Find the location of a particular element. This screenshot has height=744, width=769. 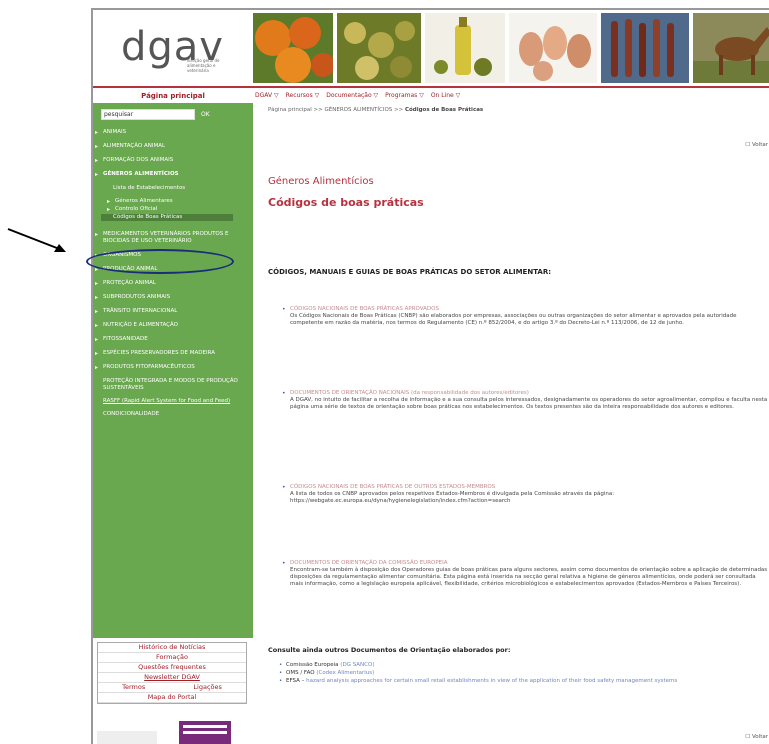

sidebar-item: ▸ GÉNEROS ALIMENTÍCIOS is located at coordinates (173, 174).